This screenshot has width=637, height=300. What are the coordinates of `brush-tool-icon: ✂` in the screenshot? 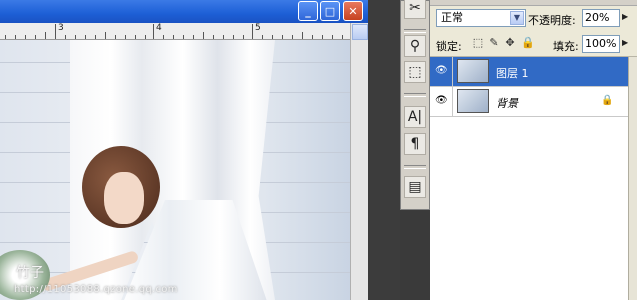 It's located at (415, 9).